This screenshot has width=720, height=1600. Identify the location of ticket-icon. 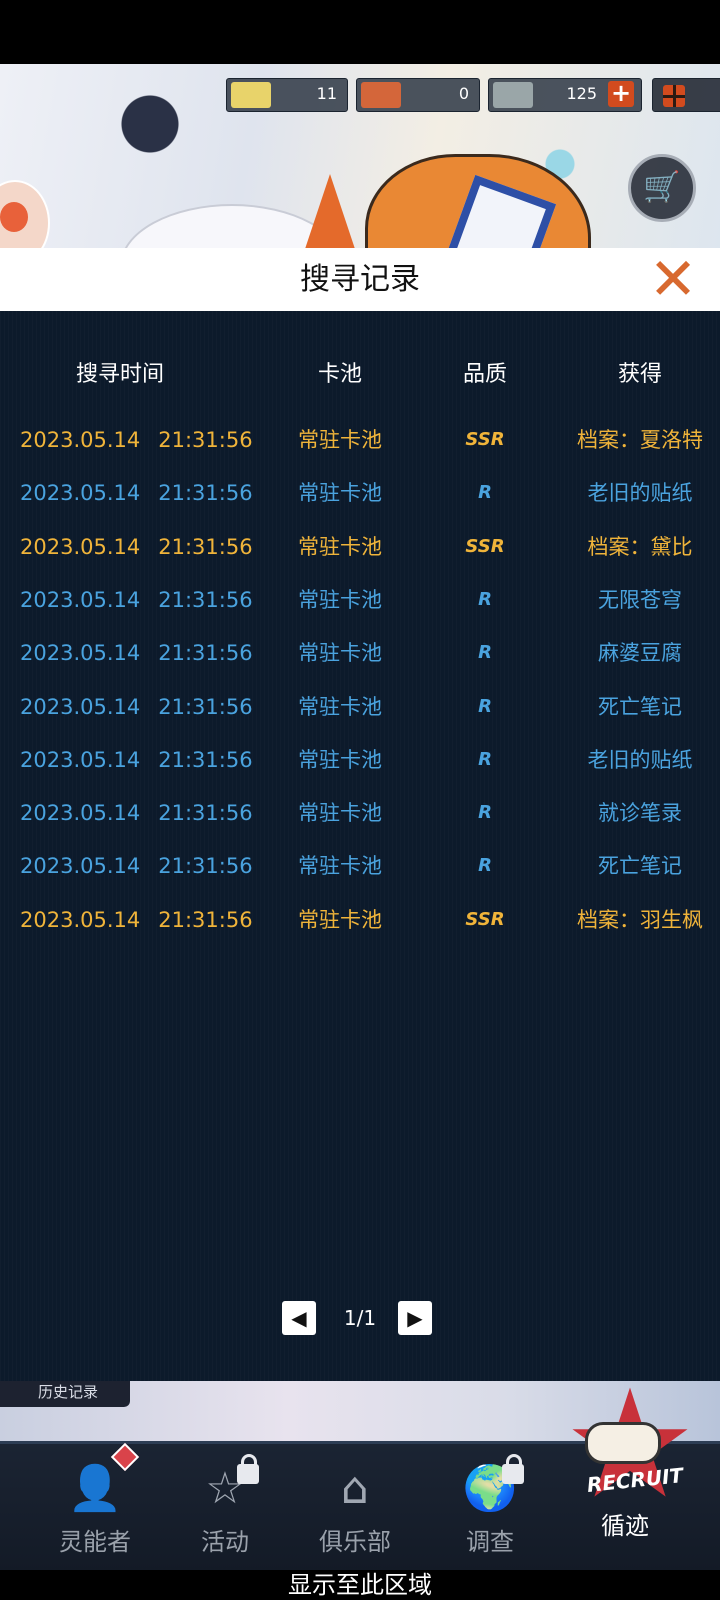
(251, 95).